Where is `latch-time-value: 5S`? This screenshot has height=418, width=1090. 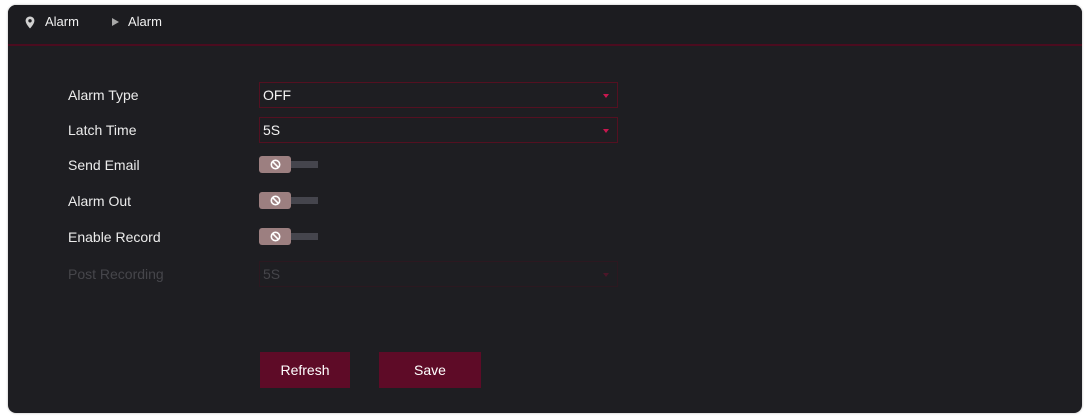
latch-time-value: 5S is located at coordinates (272, 130).